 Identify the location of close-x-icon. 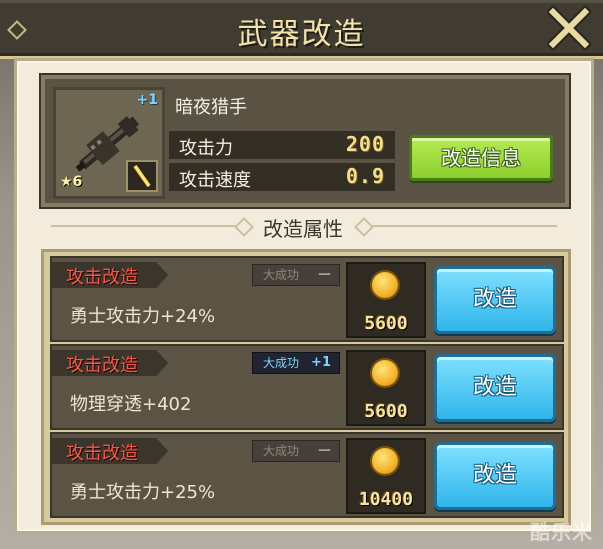
(569, 28).